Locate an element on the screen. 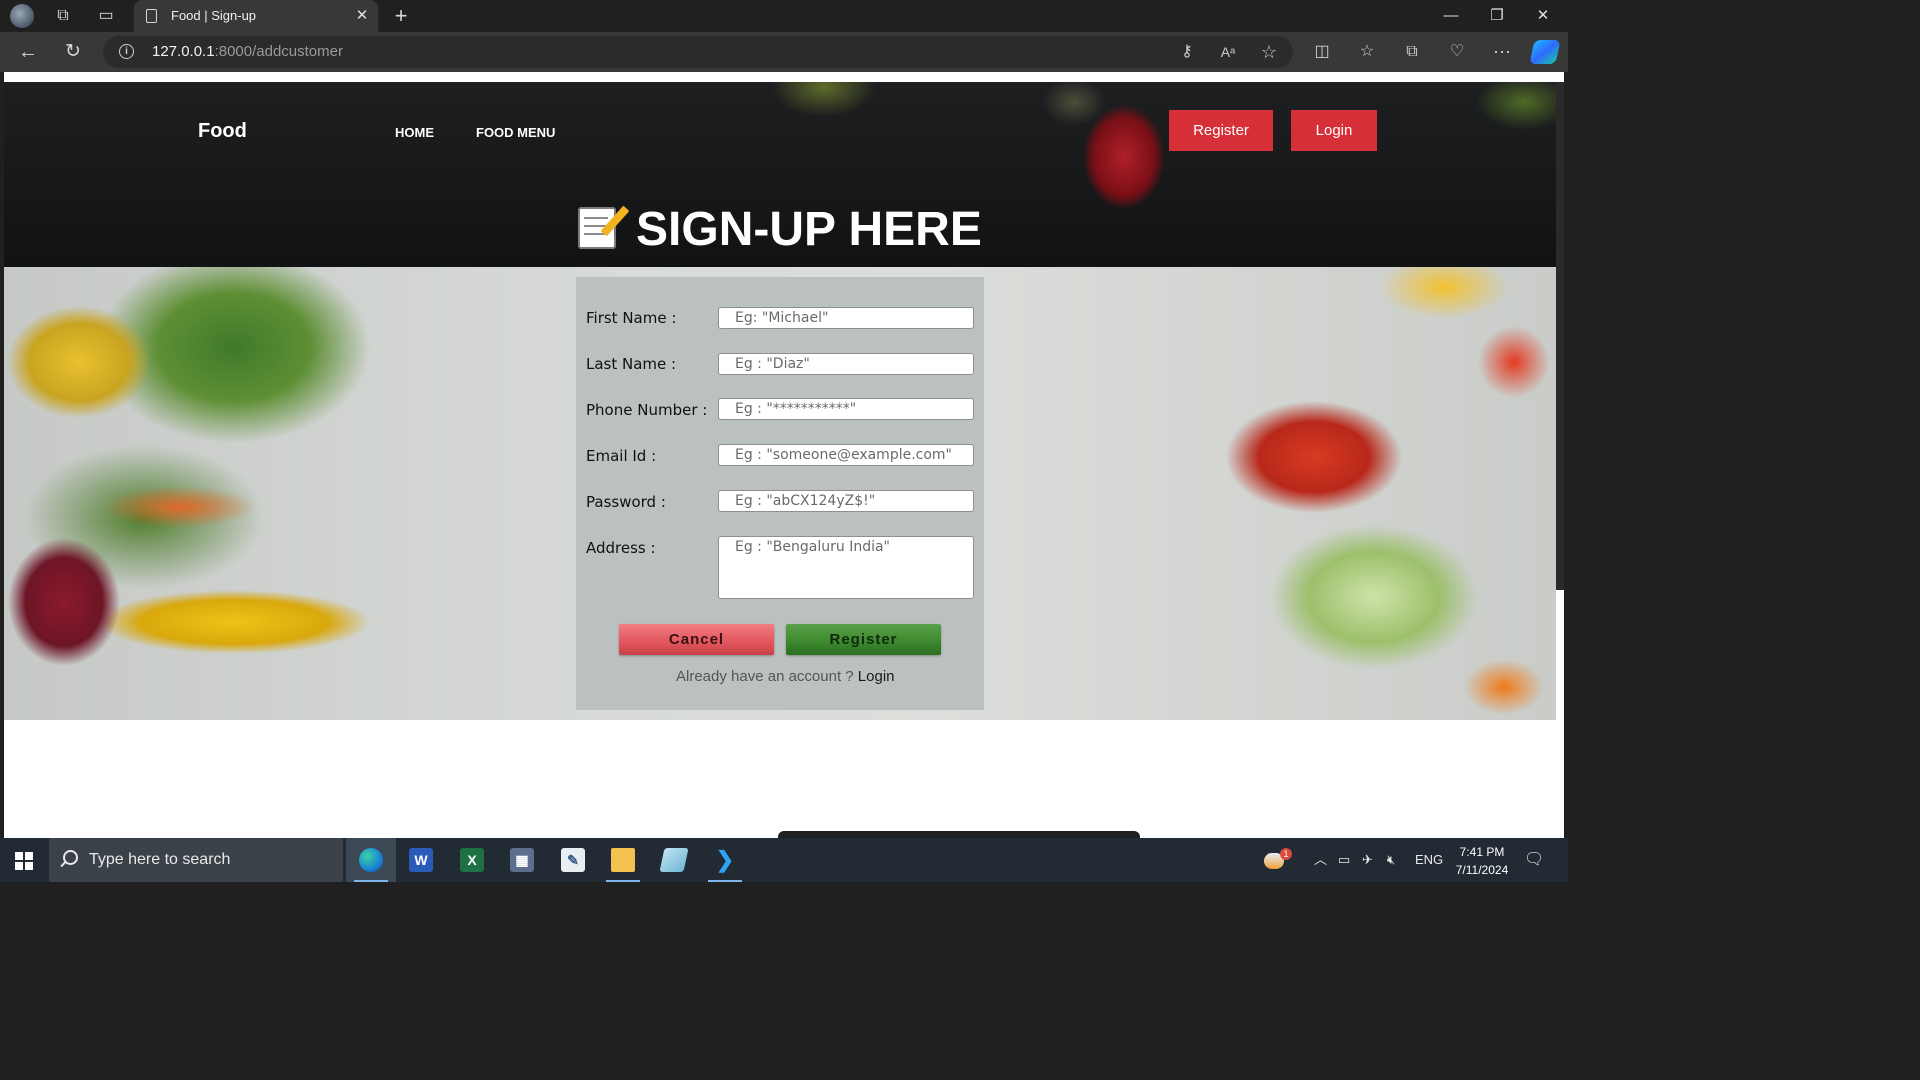 This screenshot has width=1920, height=1080. url-text: 127.0.0.1:8000/addcustomer is located at coordinates (247, 52).